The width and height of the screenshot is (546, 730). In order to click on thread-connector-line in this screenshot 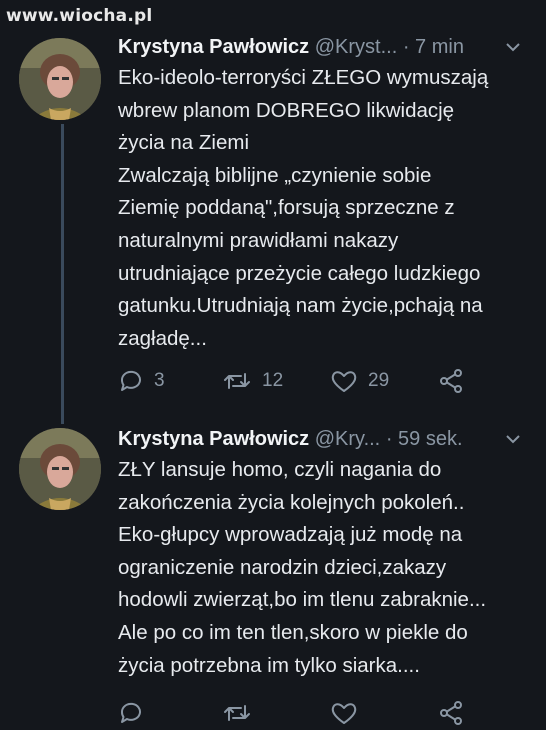, I will do `click(62, 274)`.